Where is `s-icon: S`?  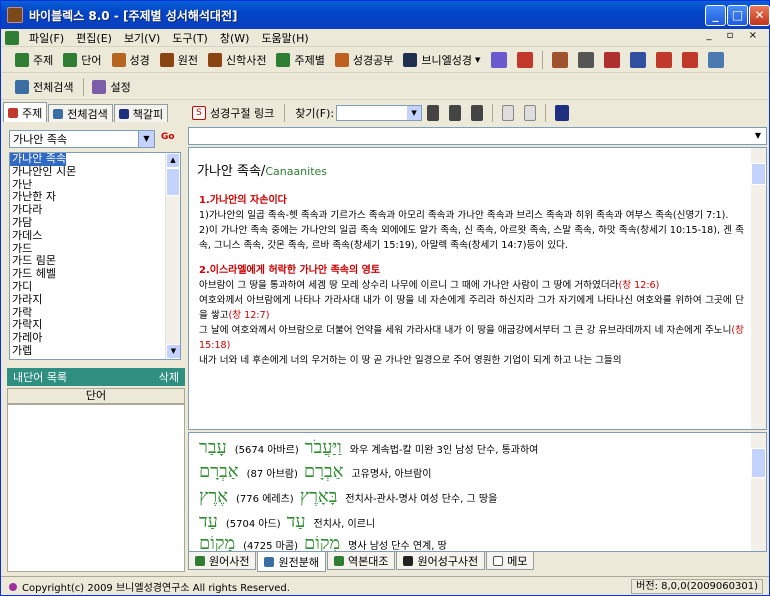 s-icon: S is located at coordinates (199, 113).